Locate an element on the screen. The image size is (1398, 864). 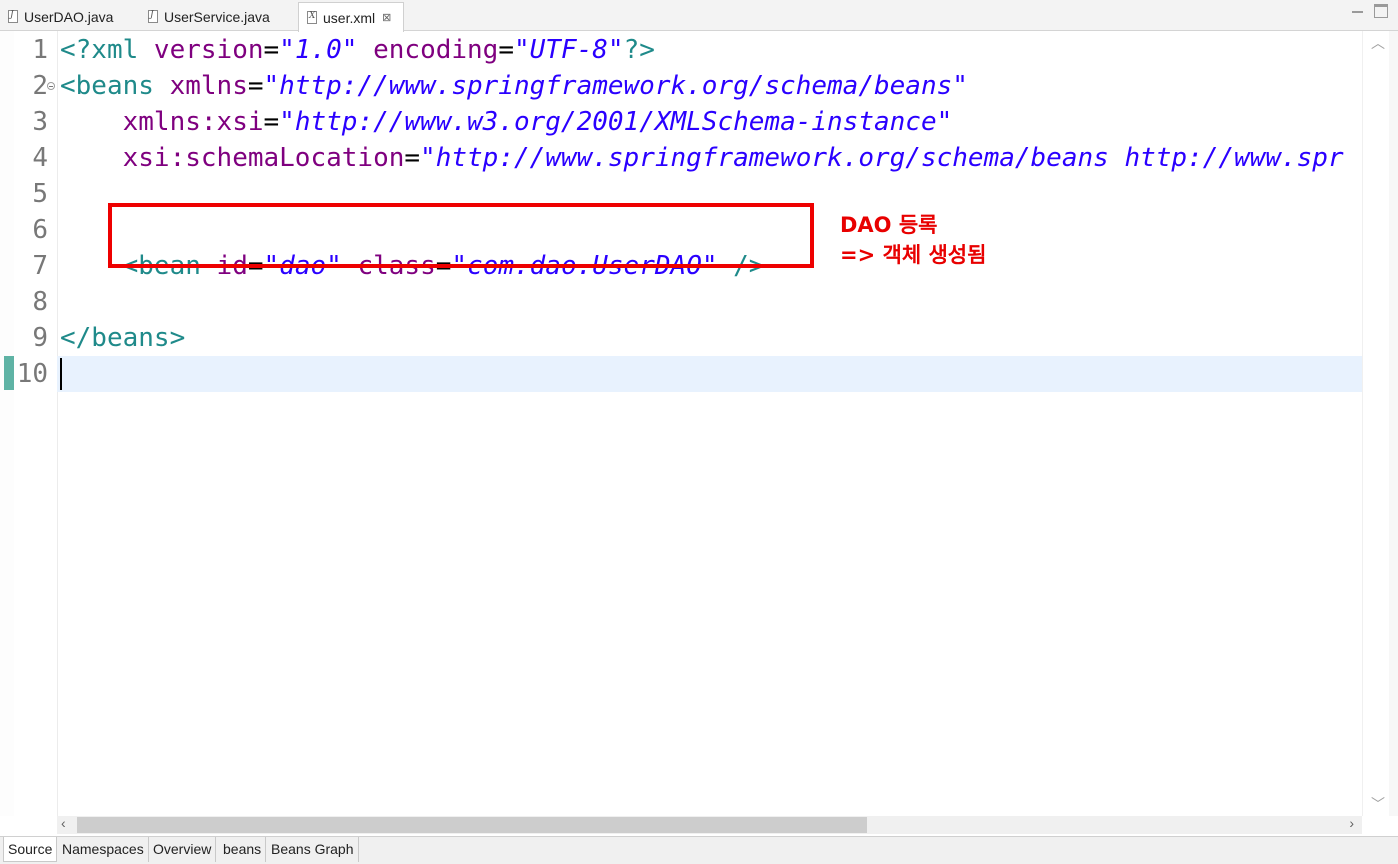
annotation-line-2: => 객체 생성됨 is located at coordinates (913, 255).